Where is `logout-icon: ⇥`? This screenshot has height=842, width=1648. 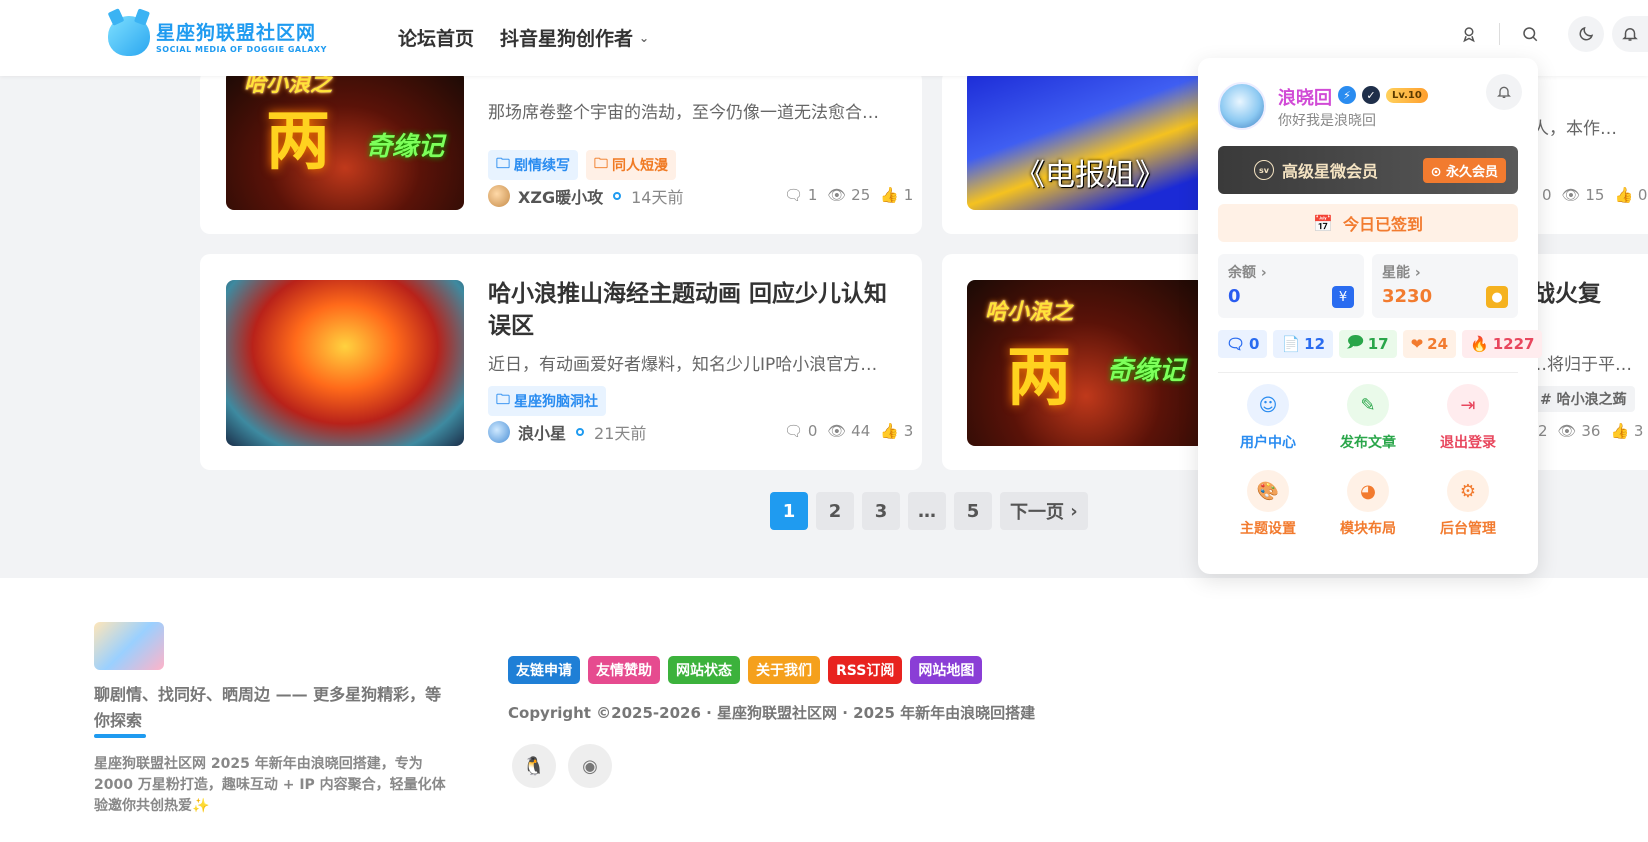
logout-icon: ⇥ is located at coordinates (1468, 405).